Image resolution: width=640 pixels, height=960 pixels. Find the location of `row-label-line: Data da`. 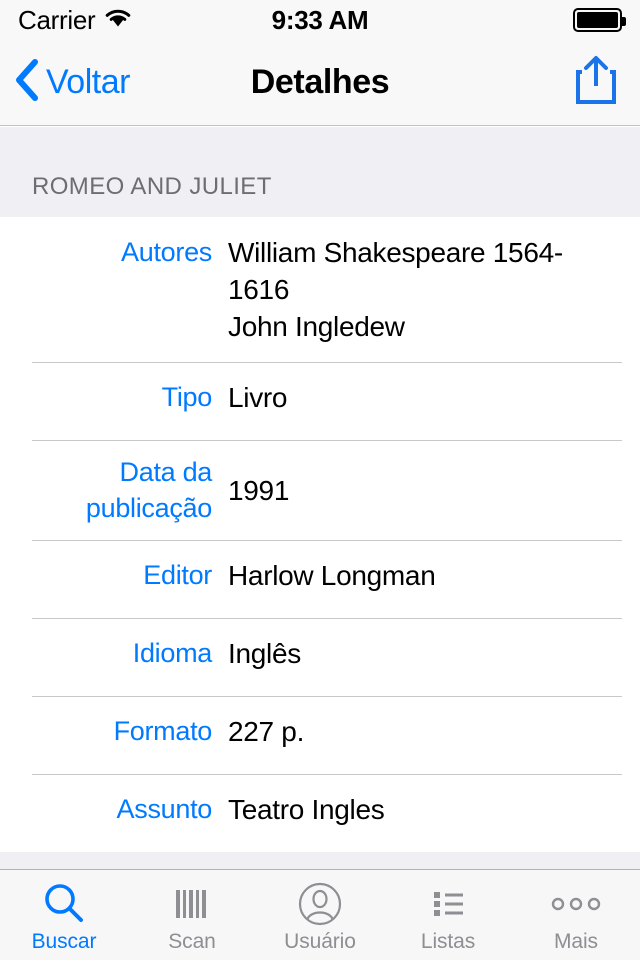

row-label-line: Data da is located at coordinates (166, 472).